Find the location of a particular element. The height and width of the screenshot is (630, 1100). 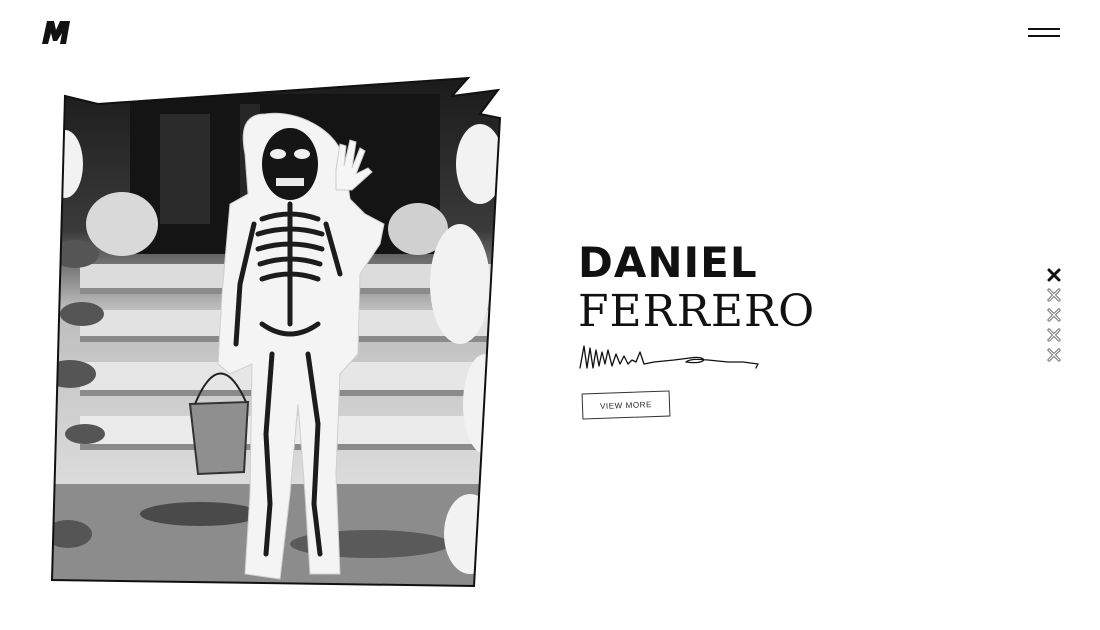

slide-1-active-x-icon is located at coordinates (1054, 275).